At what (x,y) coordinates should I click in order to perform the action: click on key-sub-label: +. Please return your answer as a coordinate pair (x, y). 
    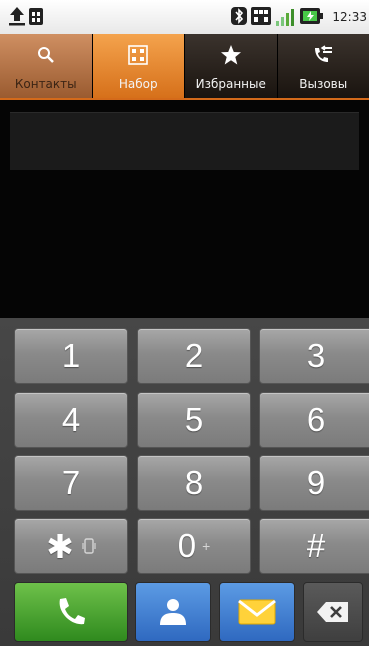
    Looking at the image, I should click on (206, 546).